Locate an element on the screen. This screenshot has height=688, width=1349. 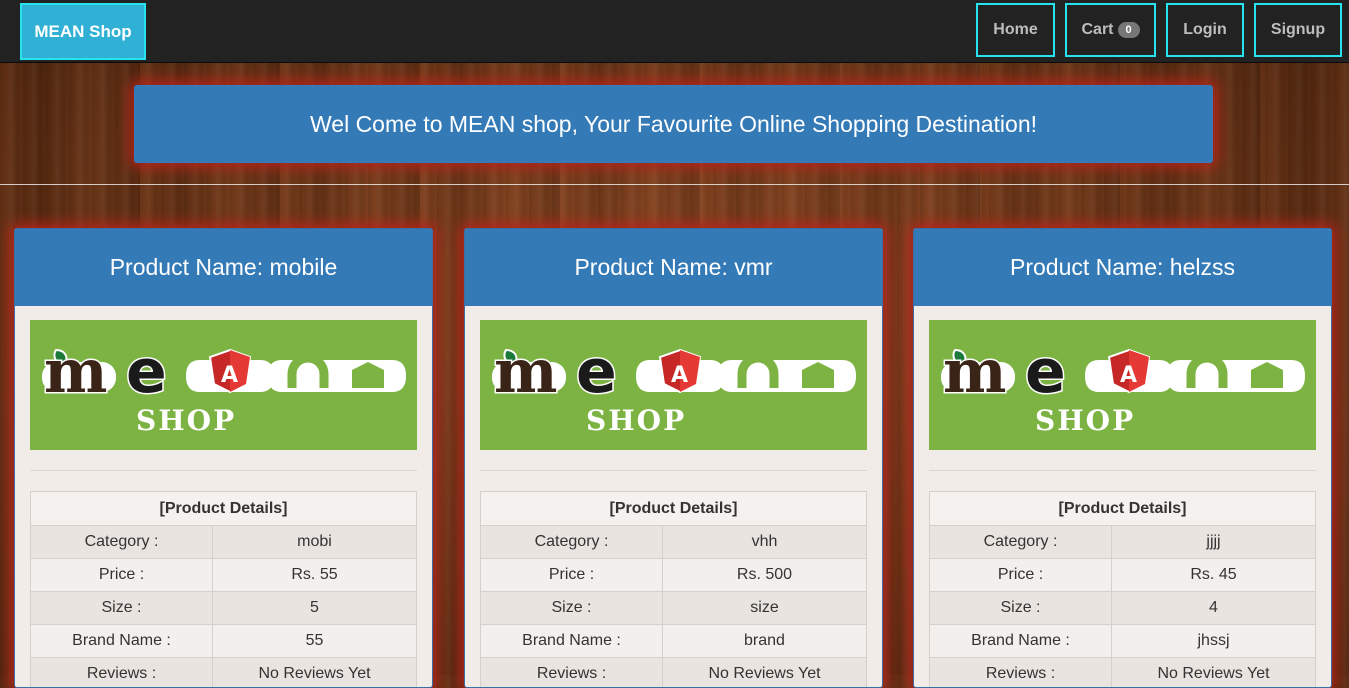
nav-login-button: Login is located at coordinates (1205, 30).